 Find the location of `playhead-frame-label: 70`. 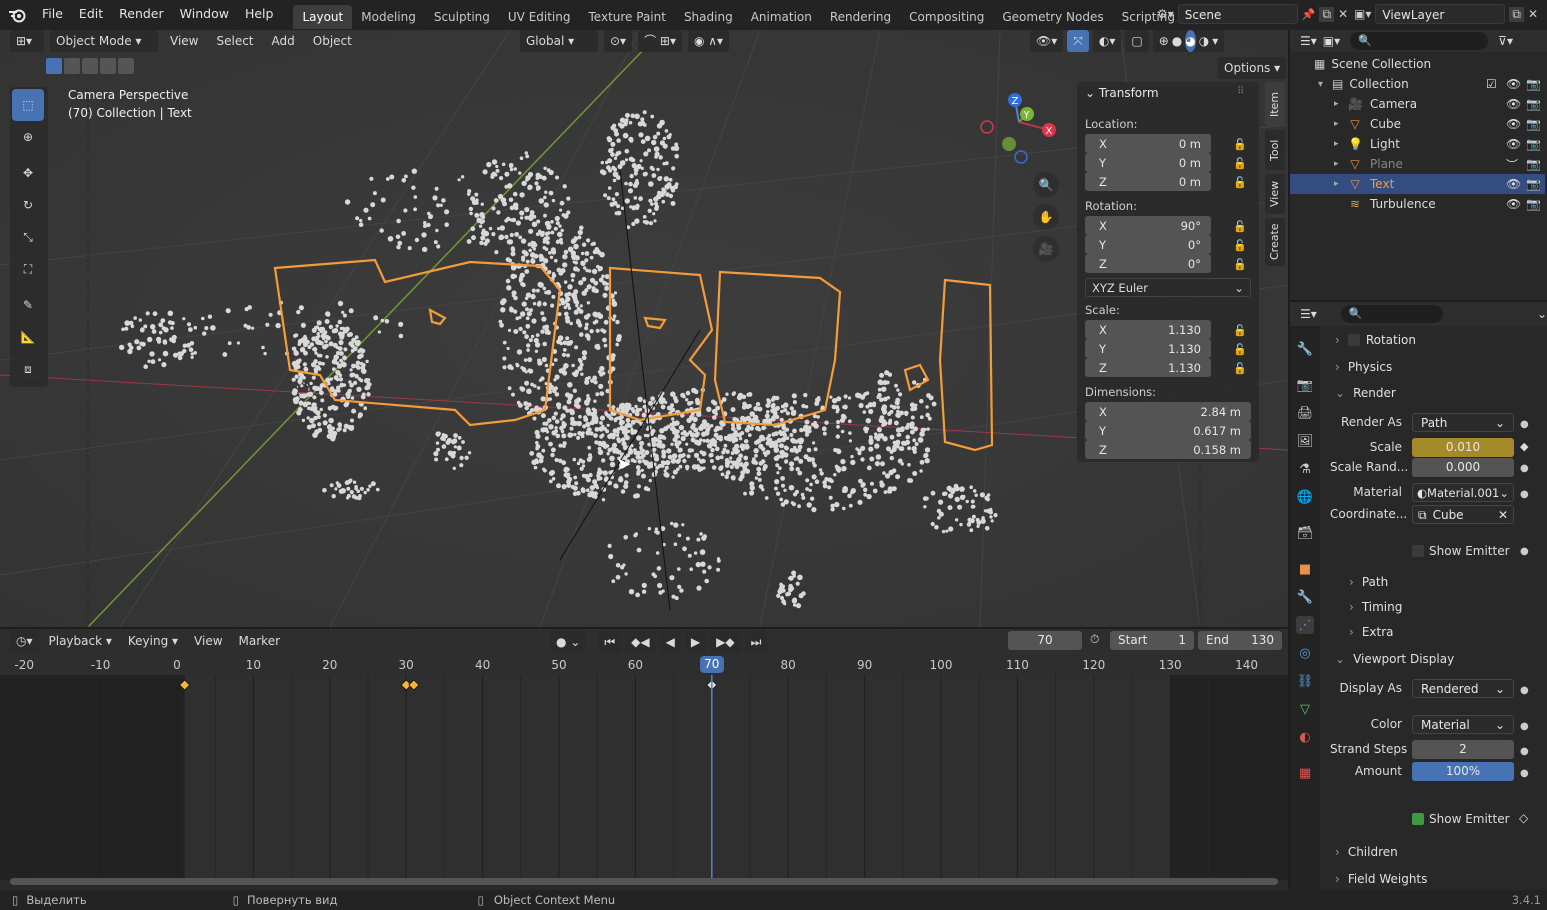

playhead-frame-label: 70 is located at coordinates (711, 664).